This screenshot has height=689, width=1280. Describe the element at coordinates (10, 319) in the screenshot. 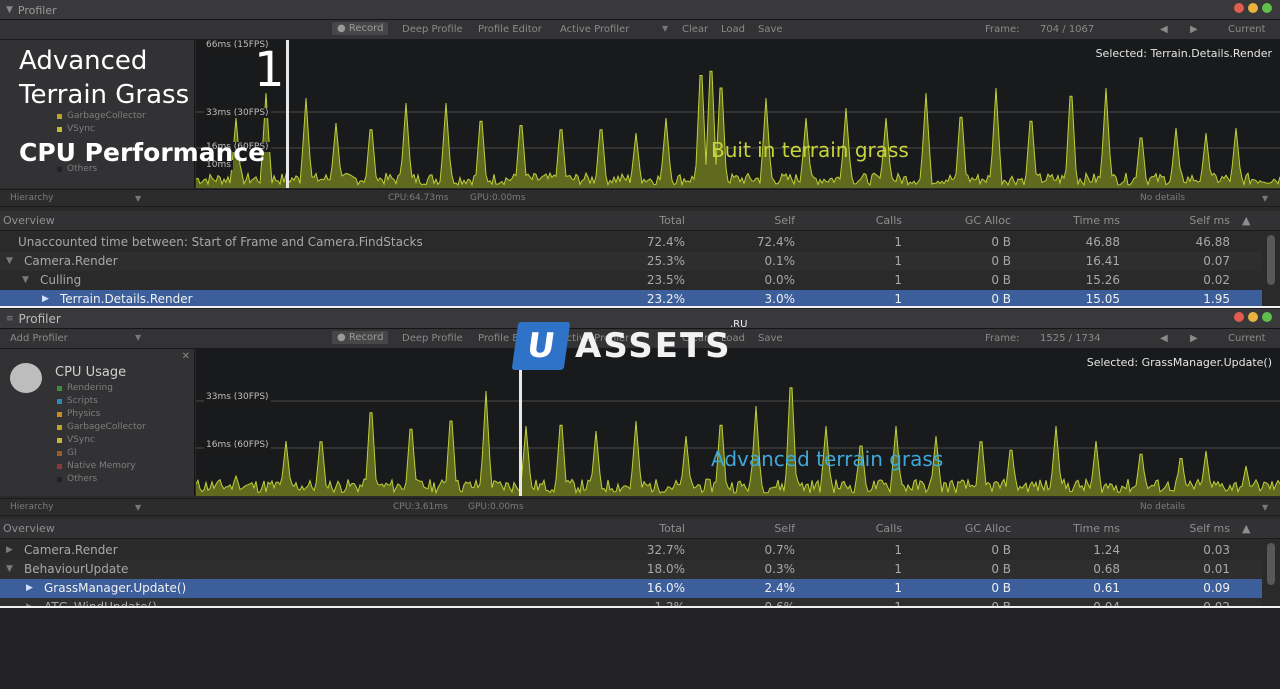

I see `menu-icon: ≡` at that location.